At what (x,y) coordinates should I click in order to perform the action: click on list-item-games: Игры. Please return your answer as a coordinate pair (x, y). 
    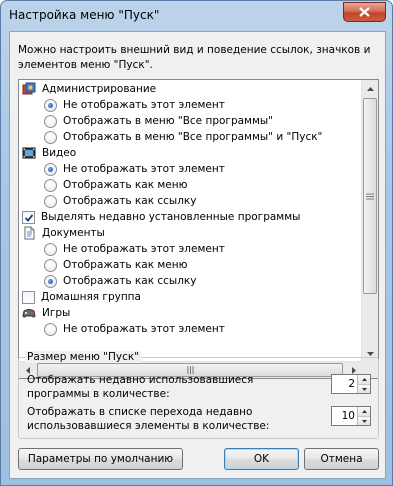
    Looking at the image, I should click on (46, 313).